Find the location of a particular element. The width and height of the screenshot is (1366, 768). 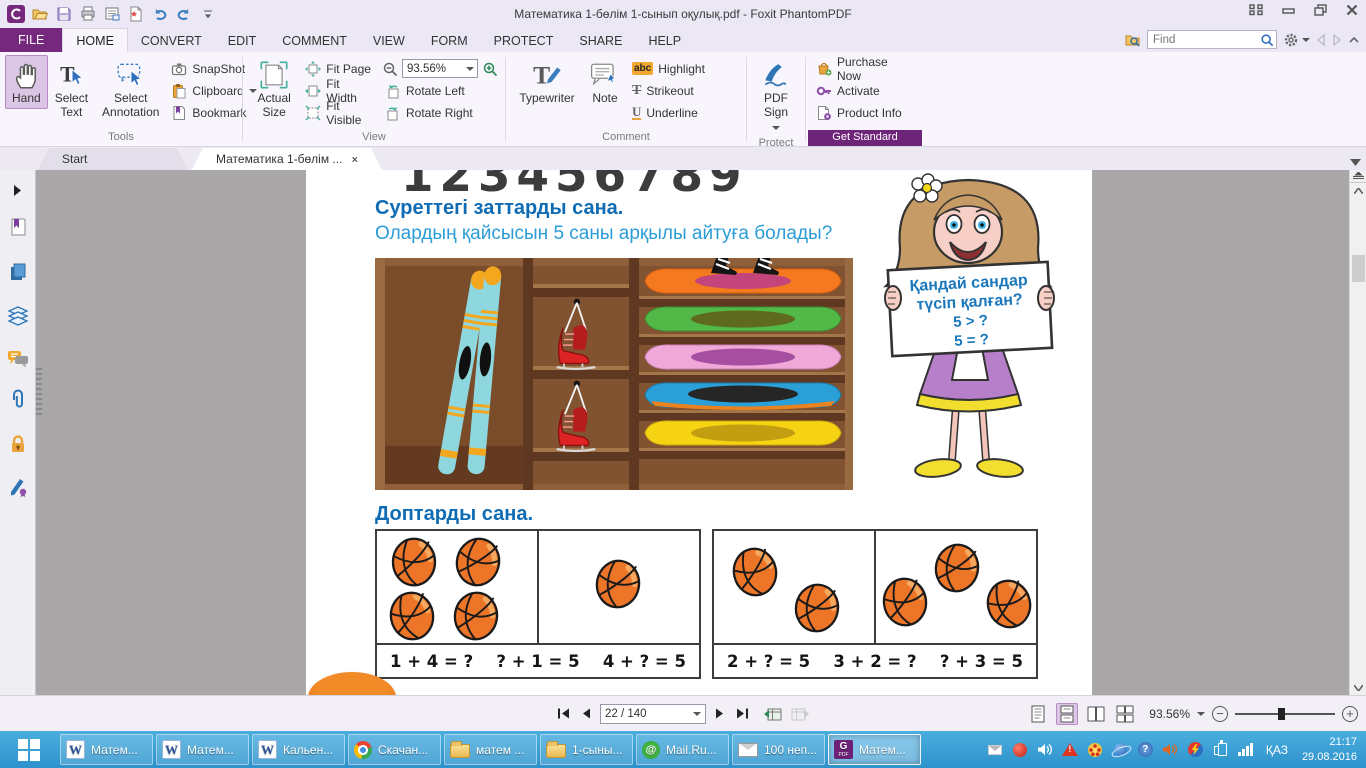

tray-antivirus-icon is located at coordinates (1020, 749).